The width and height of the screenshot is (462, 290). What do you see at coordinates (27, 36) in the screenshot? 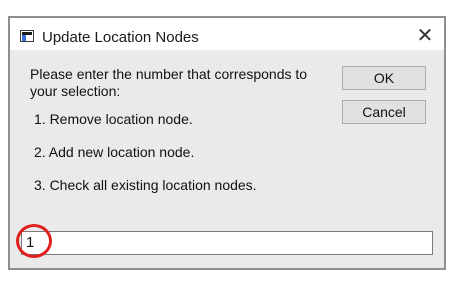
I see `window-icon` at bounding box center [27, 36].